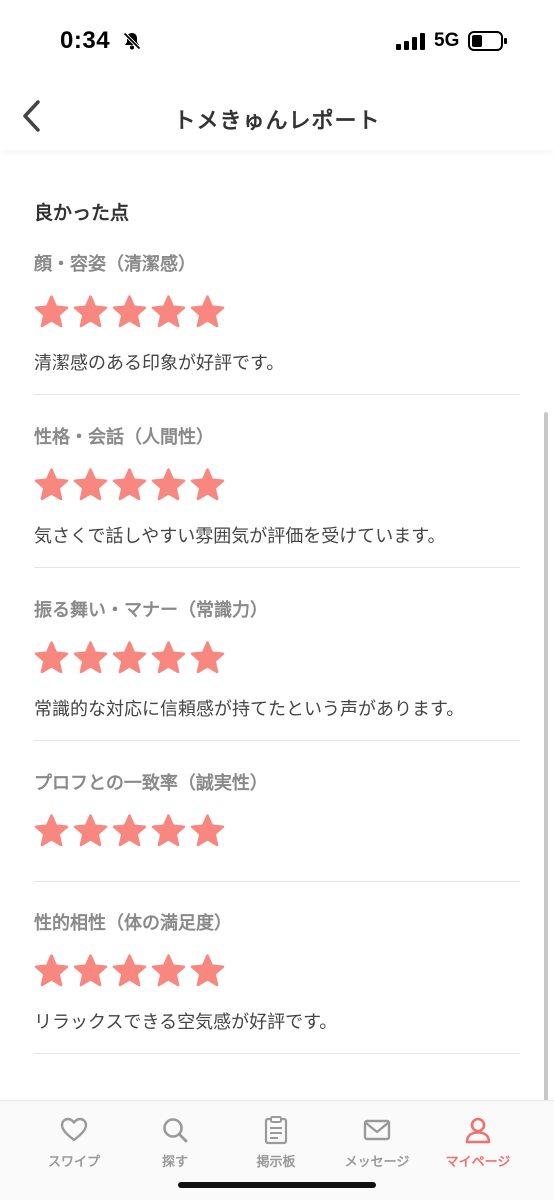  Describe the element at coordinates (276, 1162) in the screenshot. I see `tab-label: 掲示板` at that location.